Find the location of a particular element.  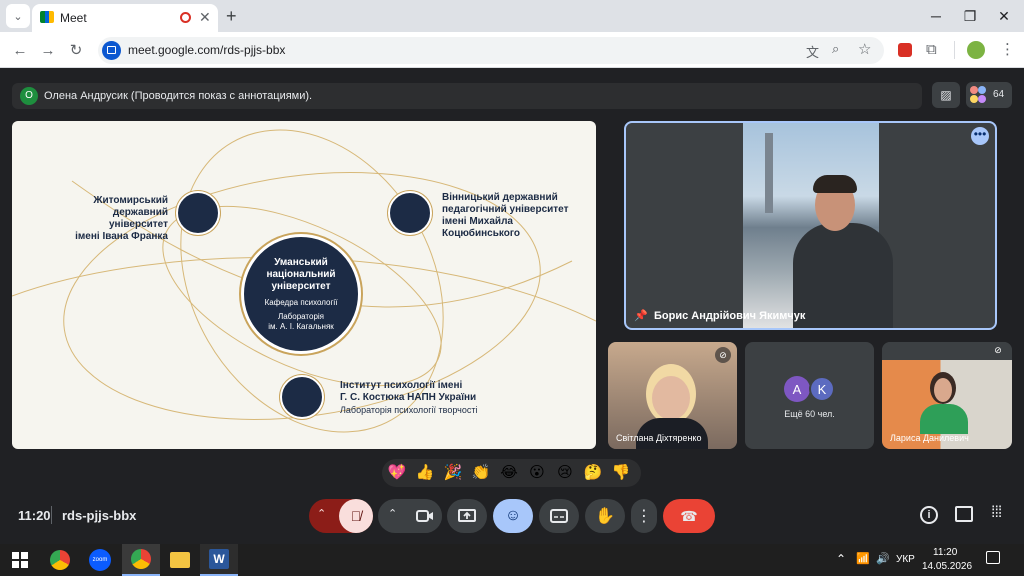

node-zhytomyr is located at coordinates (198, 213).